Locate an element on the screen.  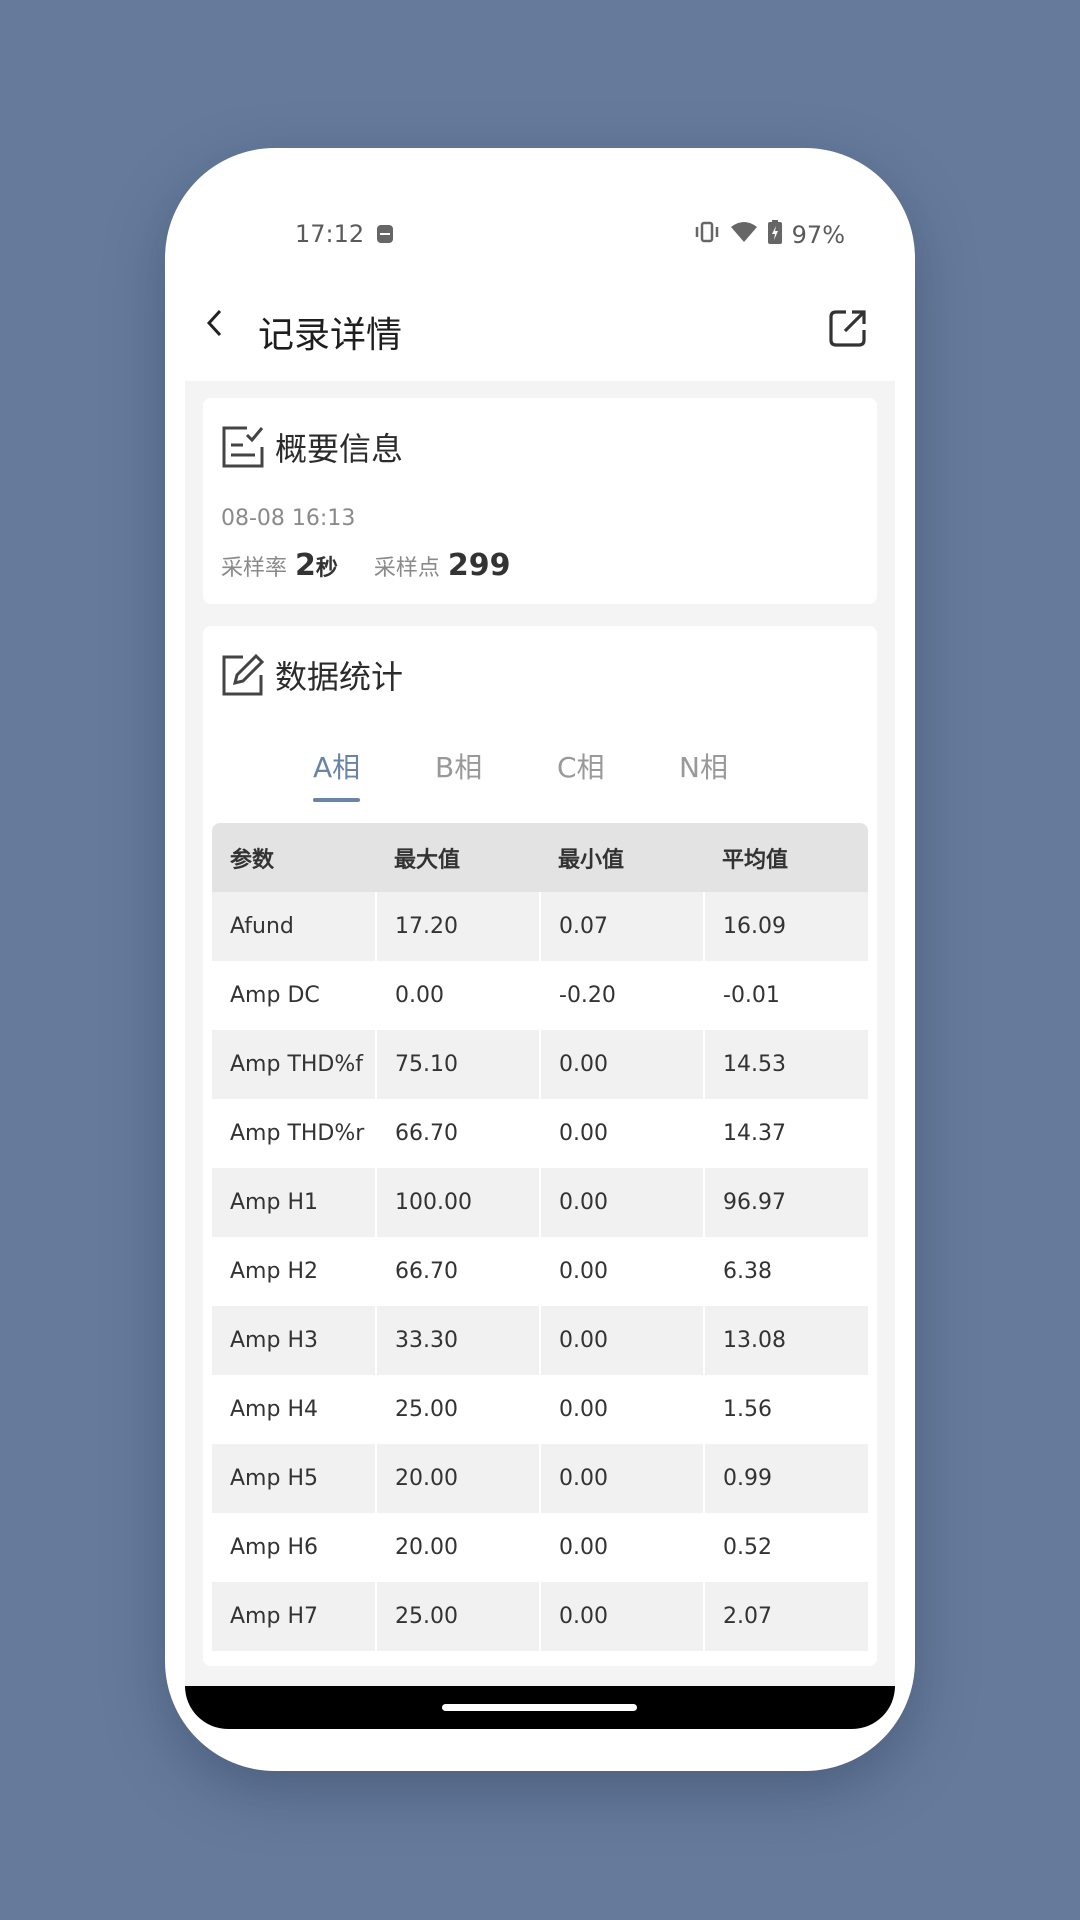
avg-cell: 96.97 is located at coordinates (786, 1202).